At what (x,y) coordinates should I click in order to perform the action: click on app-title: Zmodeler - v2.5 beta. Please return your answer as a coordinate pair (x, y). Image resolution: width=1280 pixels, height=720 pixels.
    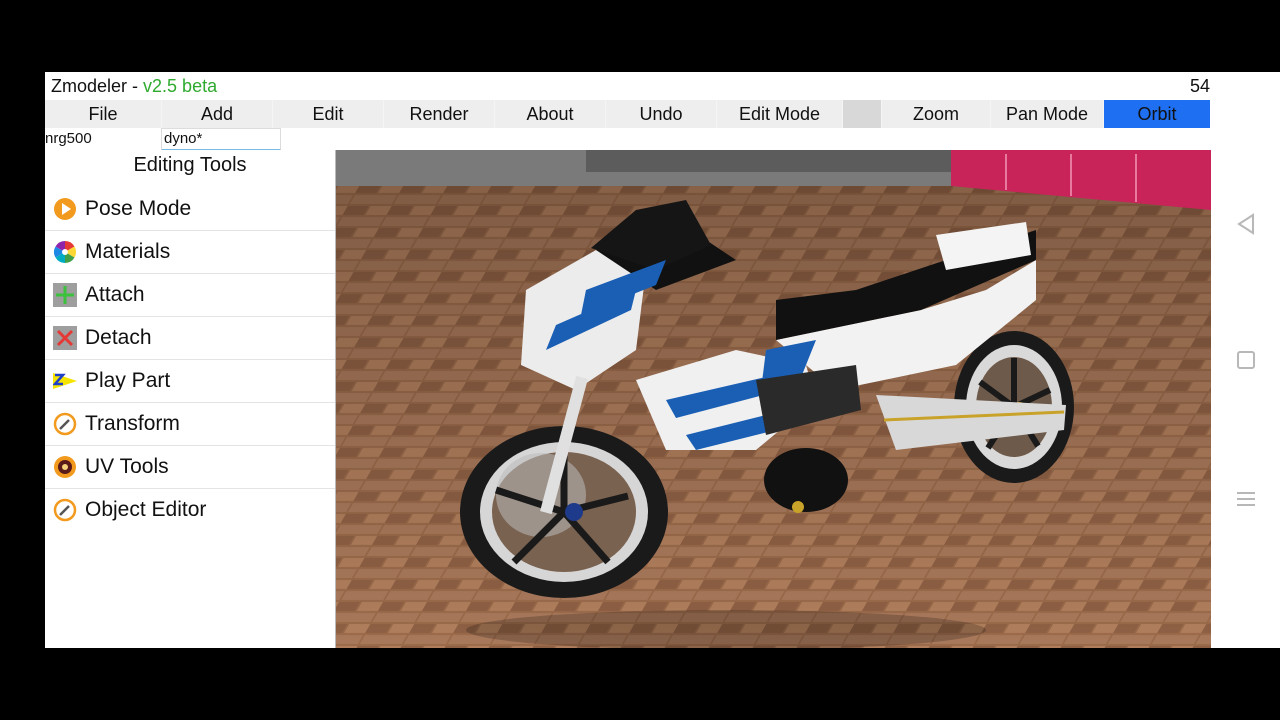
    Looking at the image, I should click on (134, 86).